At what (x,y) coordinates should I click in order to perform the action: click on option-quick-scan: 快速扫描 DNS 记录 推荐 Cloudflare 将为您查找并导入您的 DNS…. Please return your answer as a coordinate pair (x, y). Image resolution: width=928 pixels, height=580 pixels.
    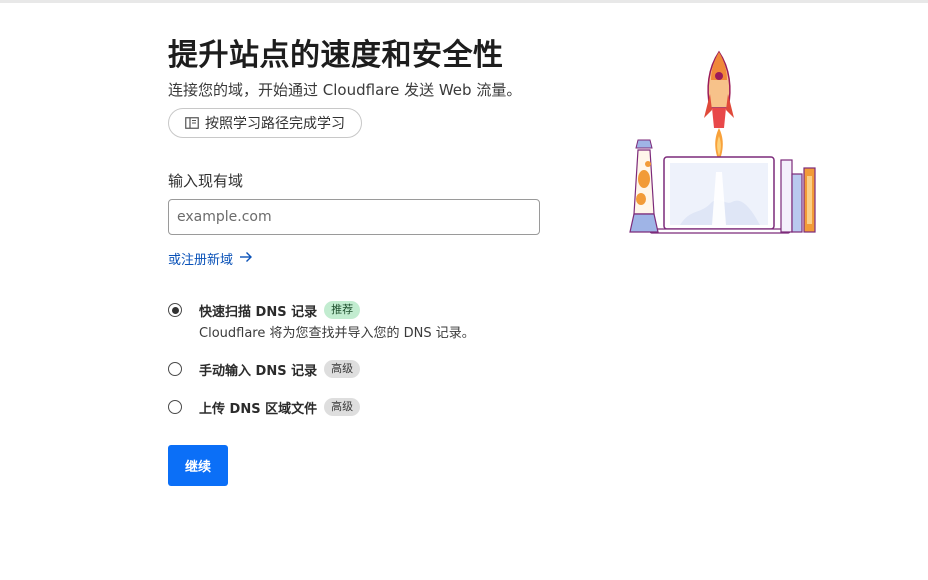
    Looking at the image, I should click on (368, 320).